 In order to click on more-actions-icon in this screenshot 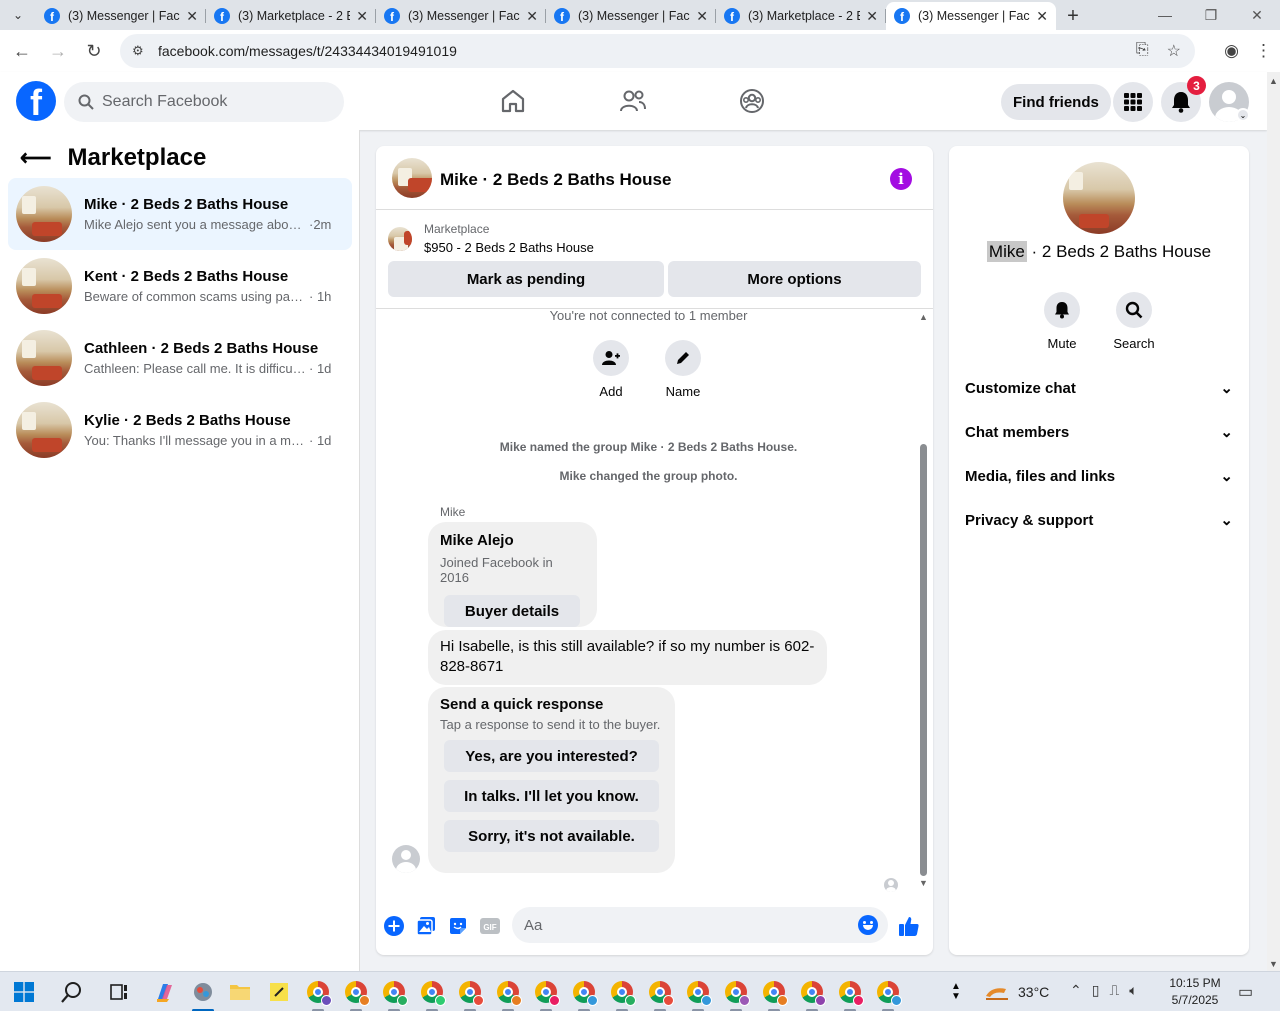, I will do `click(394, 926)`.